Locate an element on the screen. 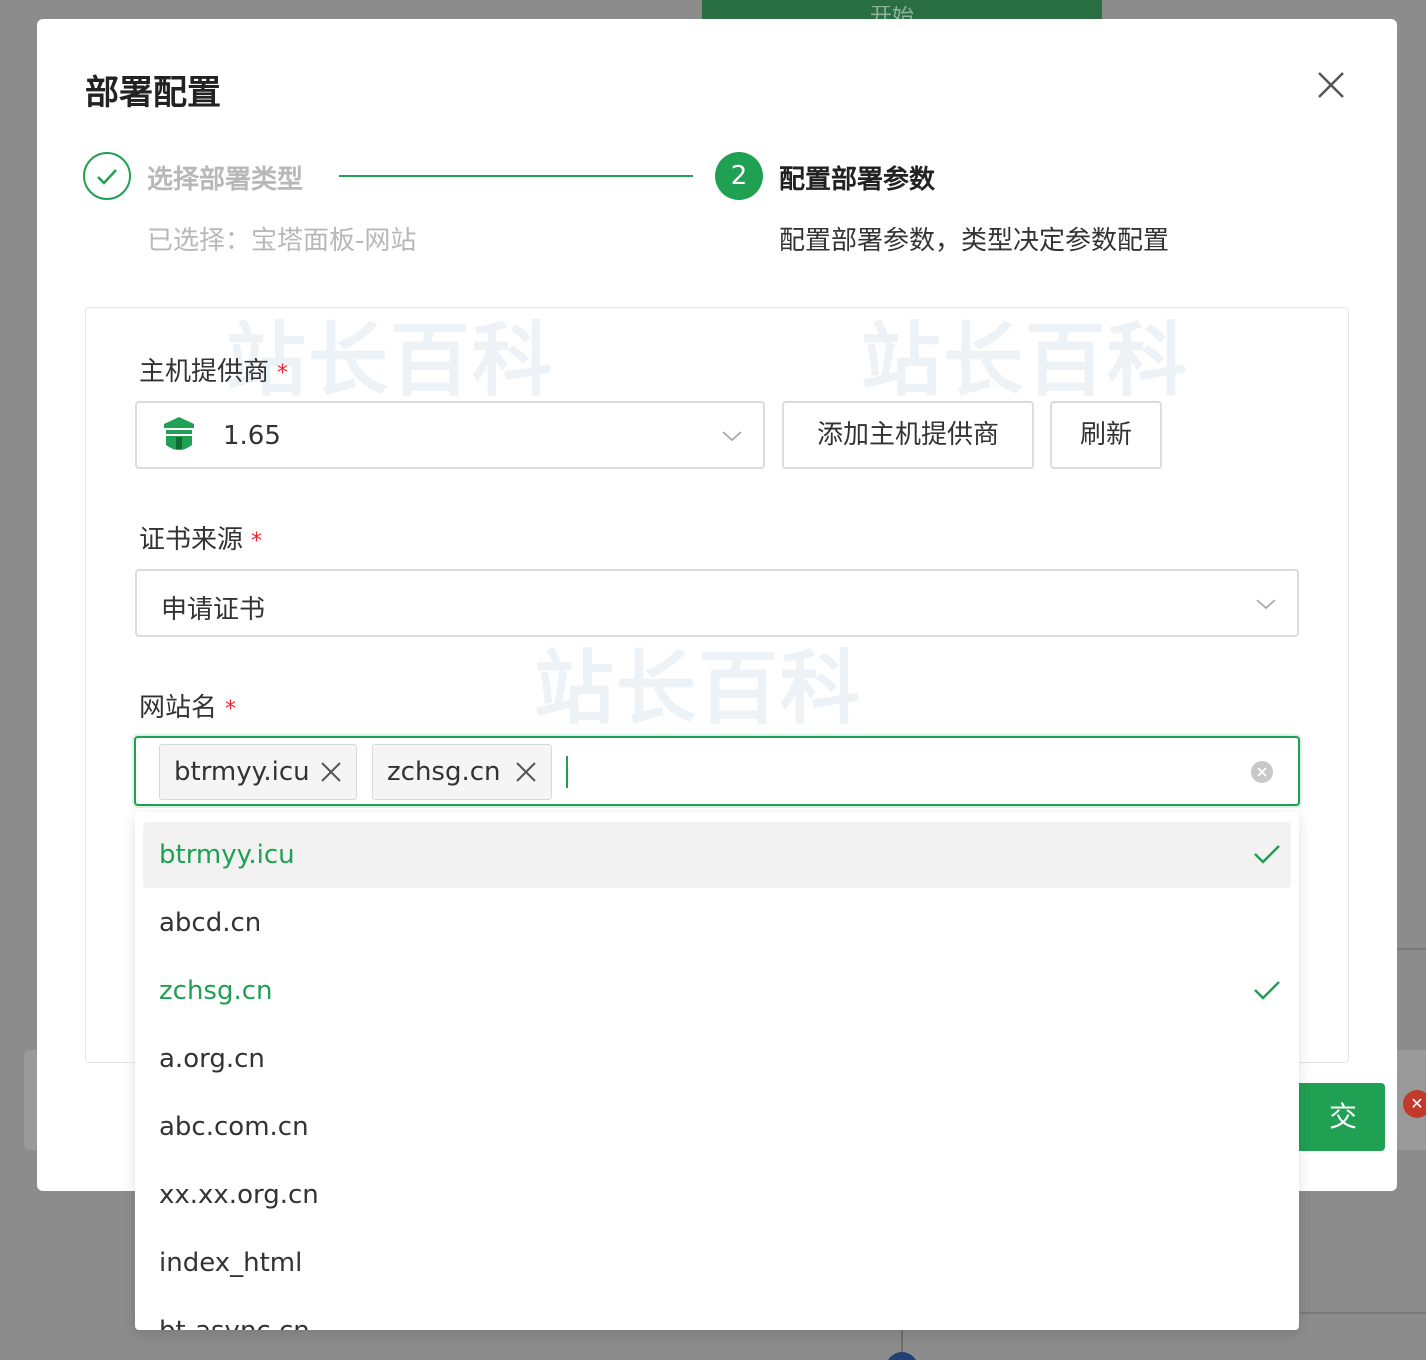 The width and height of the screenshot is (1426, 1360). background-error-badge: ✕ is located at coordinates (1414, 1104).